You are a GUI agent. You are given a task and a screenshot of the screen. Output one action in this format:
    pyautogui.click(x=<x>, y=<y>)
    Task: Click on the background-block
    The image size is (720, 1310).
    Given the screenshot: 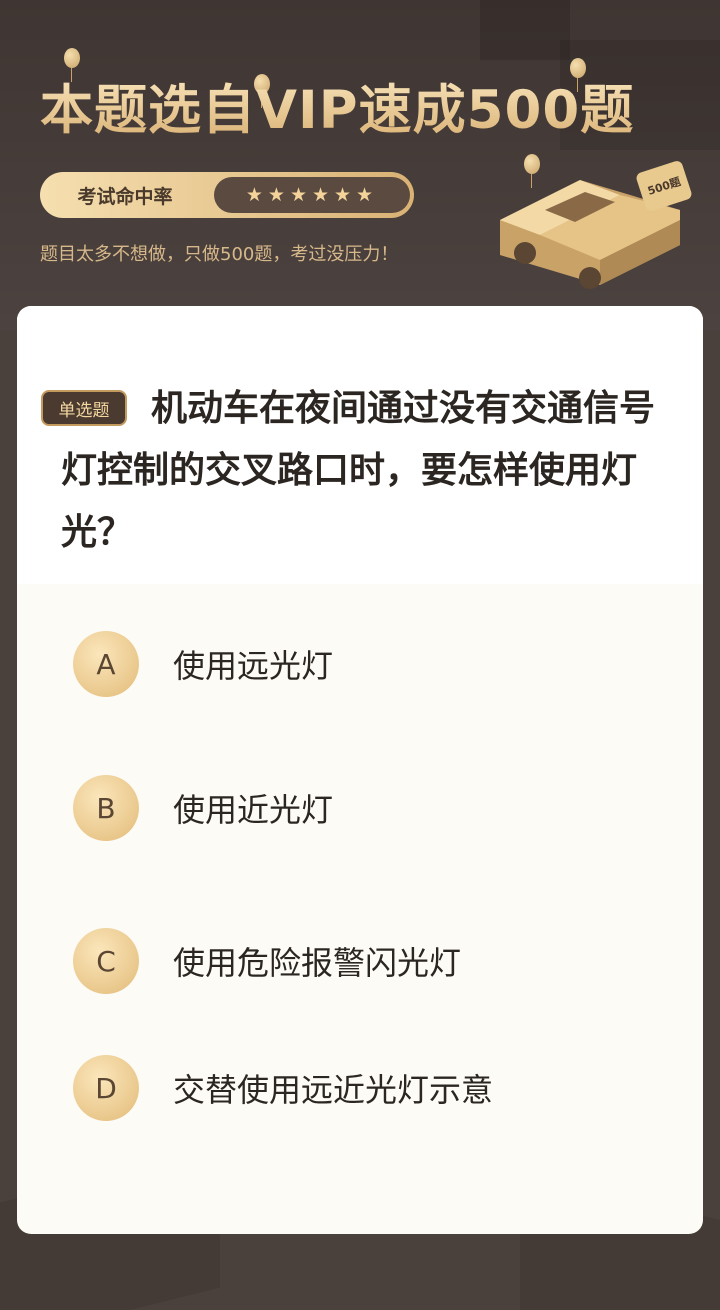 What is the action you would take?
    pyautogui.click(x=525, y=30)
    